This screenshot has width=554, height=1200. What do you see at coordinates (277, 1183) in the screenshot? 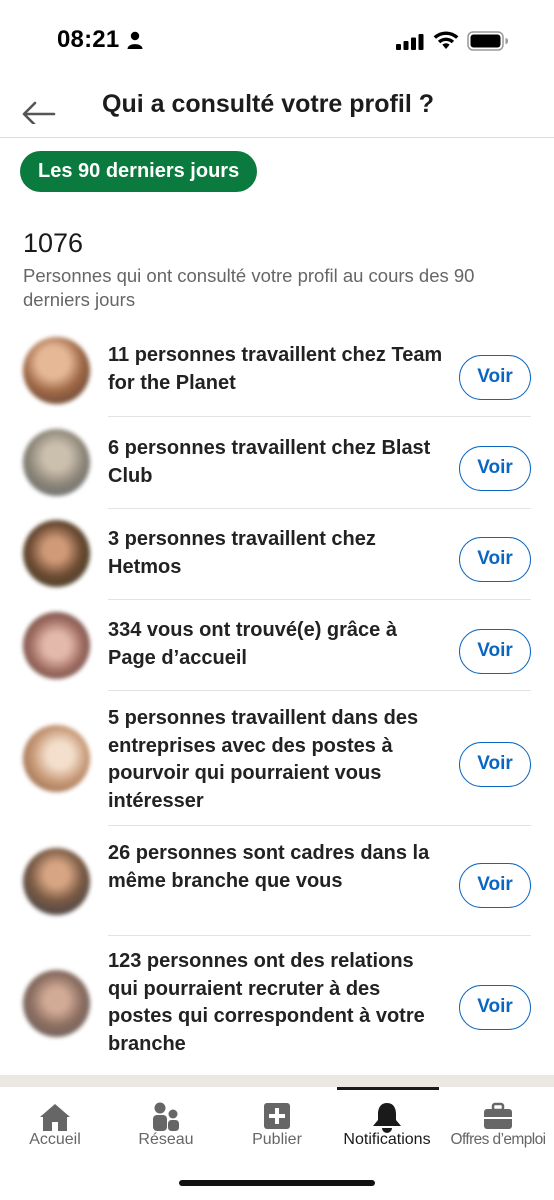
I see `home-indicator` at bounding box center [277, 1183].